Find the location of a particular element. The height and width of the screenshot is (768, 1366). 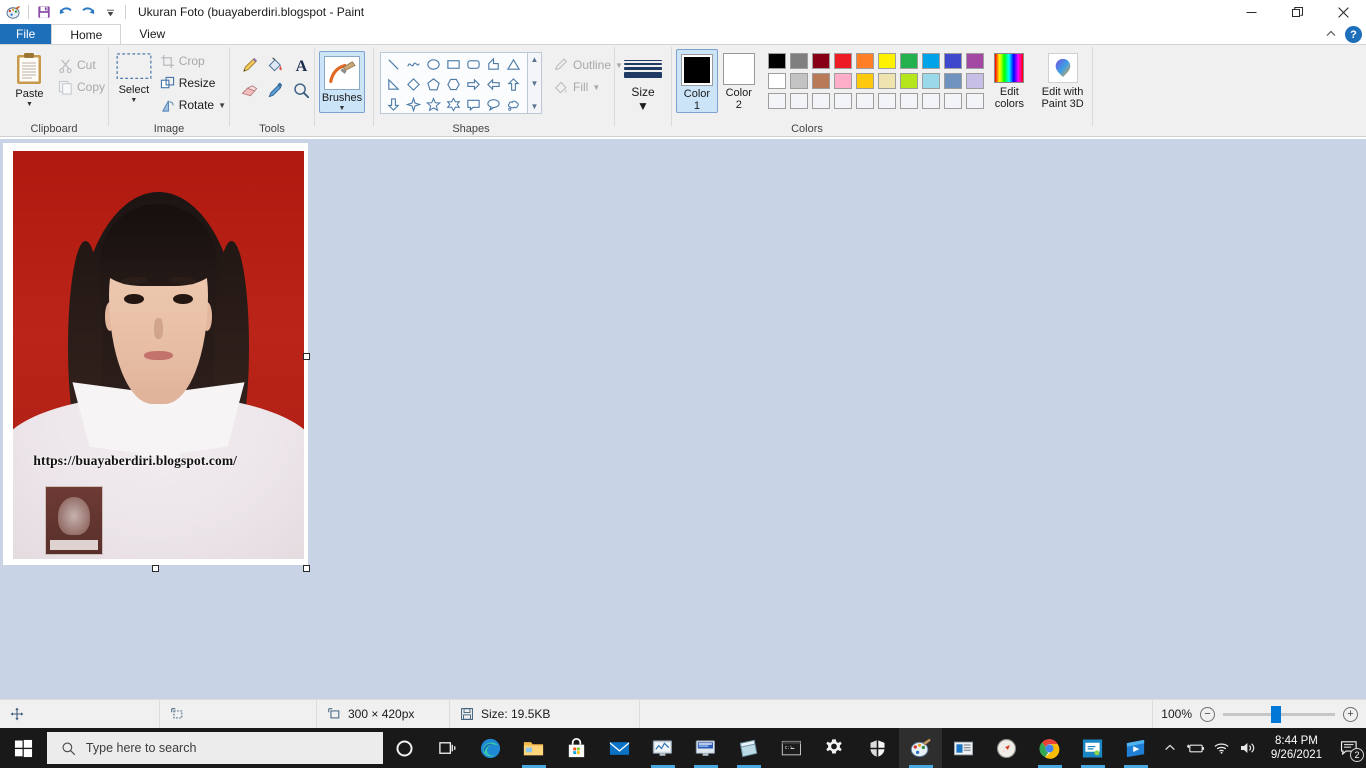

shape-diamond is located at coordinates (413, 84).